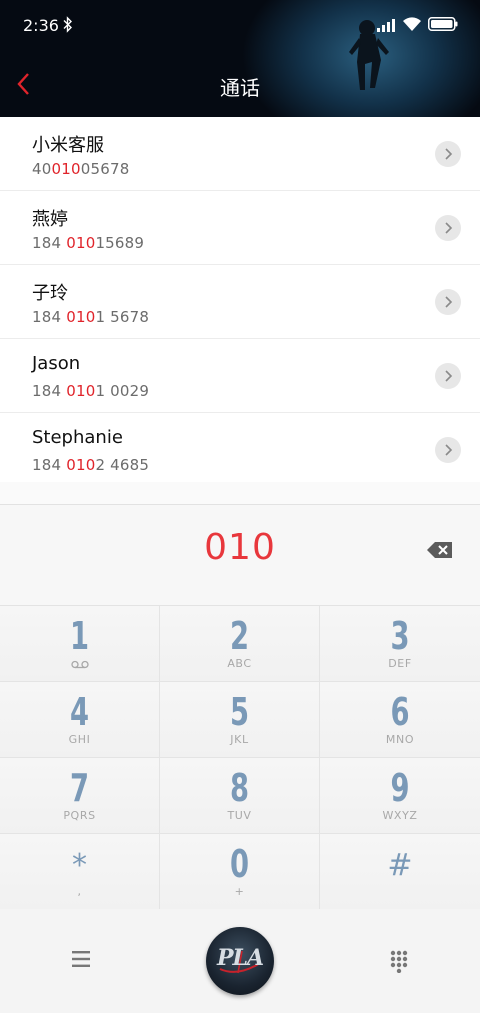 The height and width of the screenshot is (1013, 480). I want to click on bluetooth-icon, so click(67, 24).